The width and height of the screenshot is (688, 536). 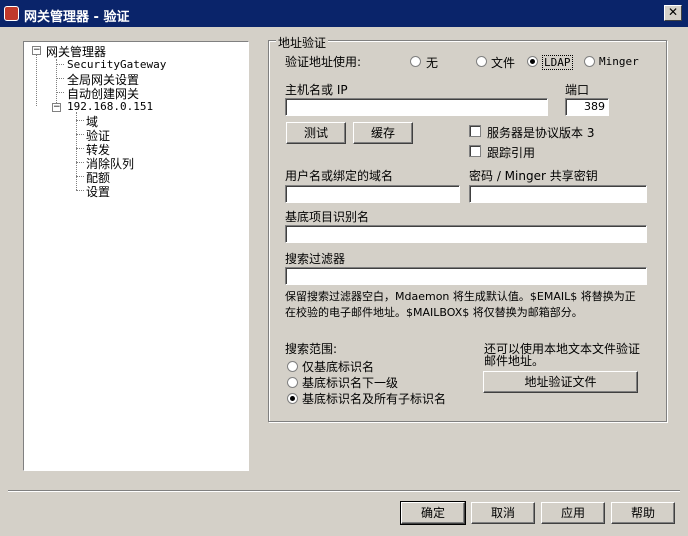 What do you see at coordinates (475, 151) in the screenshot?
I see `follow-referral-checkbox` at bounding box center [475, 151].